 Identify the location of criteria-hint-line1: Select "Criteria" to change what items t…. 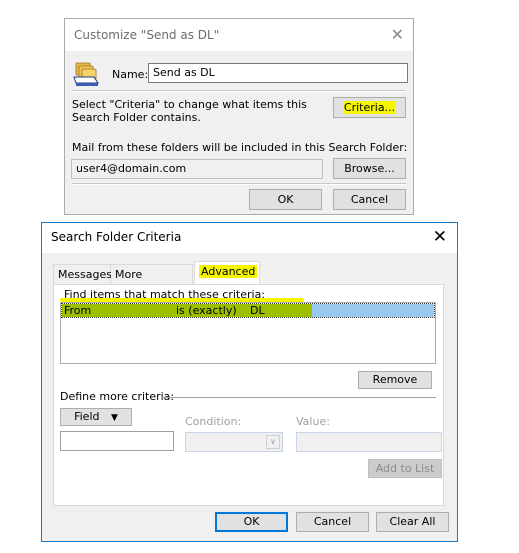
(189, 104).